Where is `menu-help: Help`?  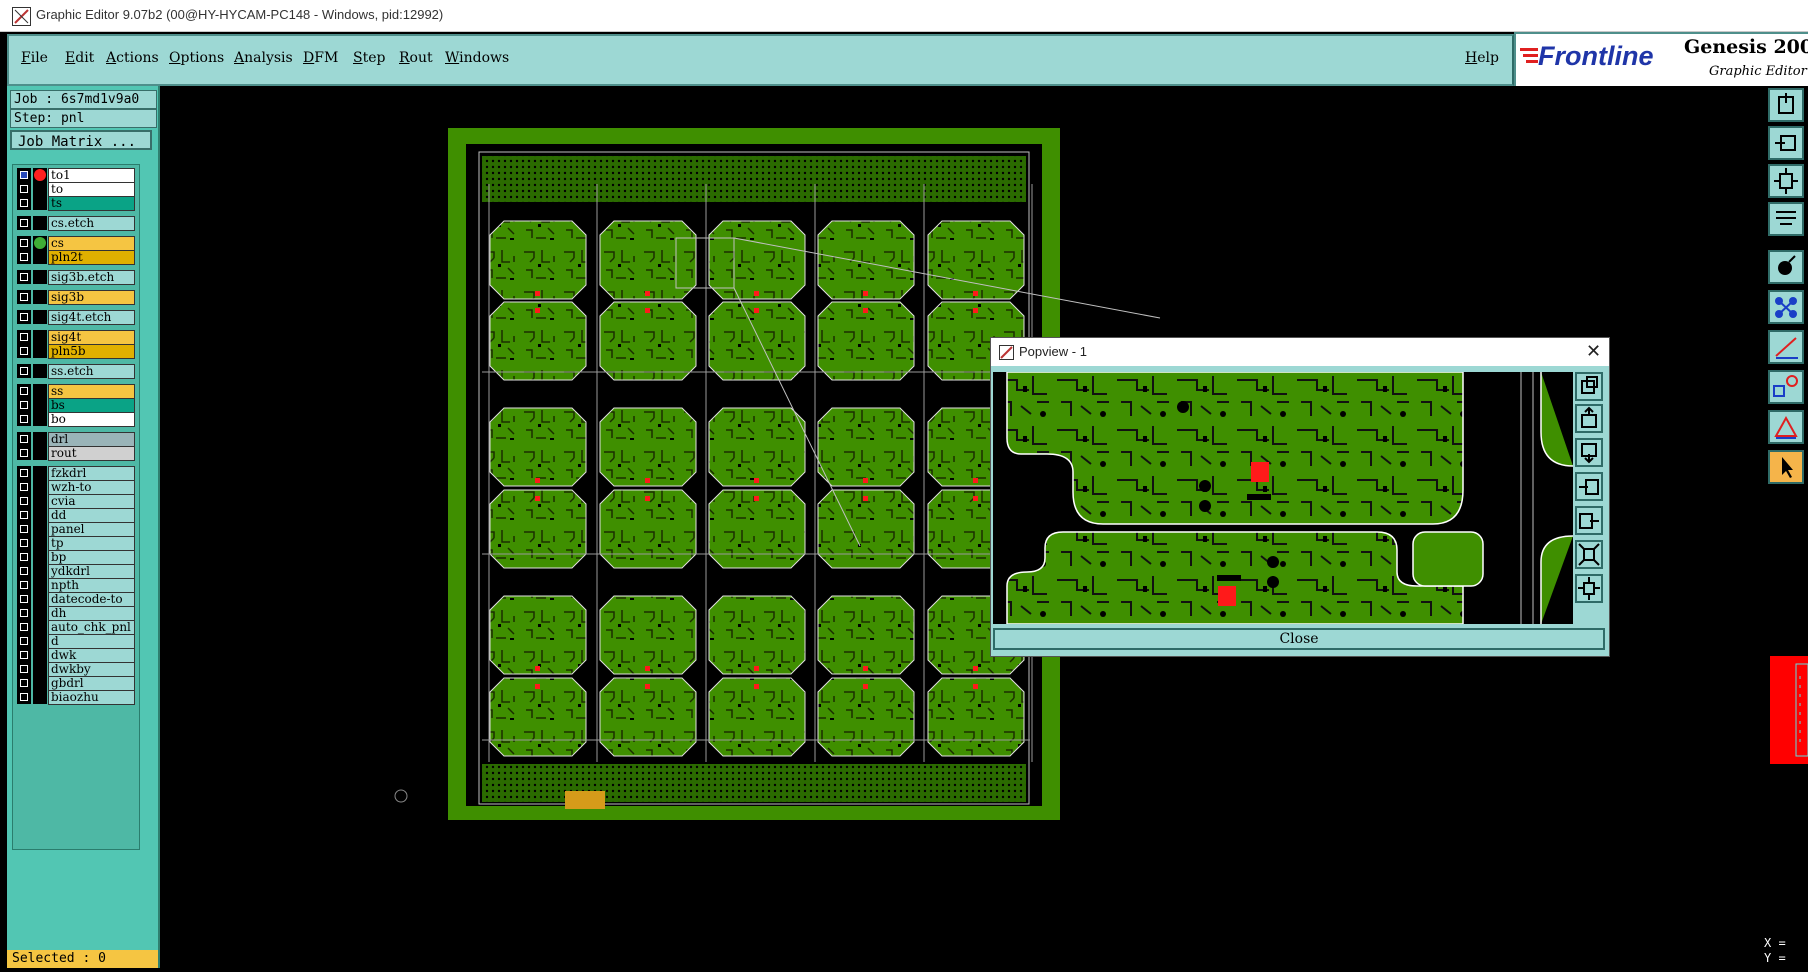
menu-help: Help is located at coordinates (1482, 58).